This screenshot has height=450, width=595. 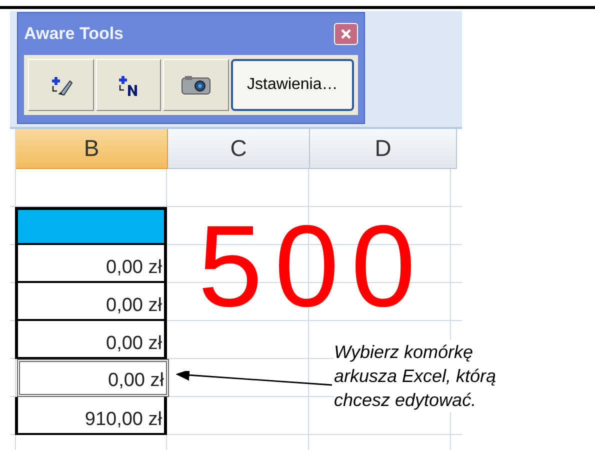 I want to click on camera-icon, so click(x=196, y=85).